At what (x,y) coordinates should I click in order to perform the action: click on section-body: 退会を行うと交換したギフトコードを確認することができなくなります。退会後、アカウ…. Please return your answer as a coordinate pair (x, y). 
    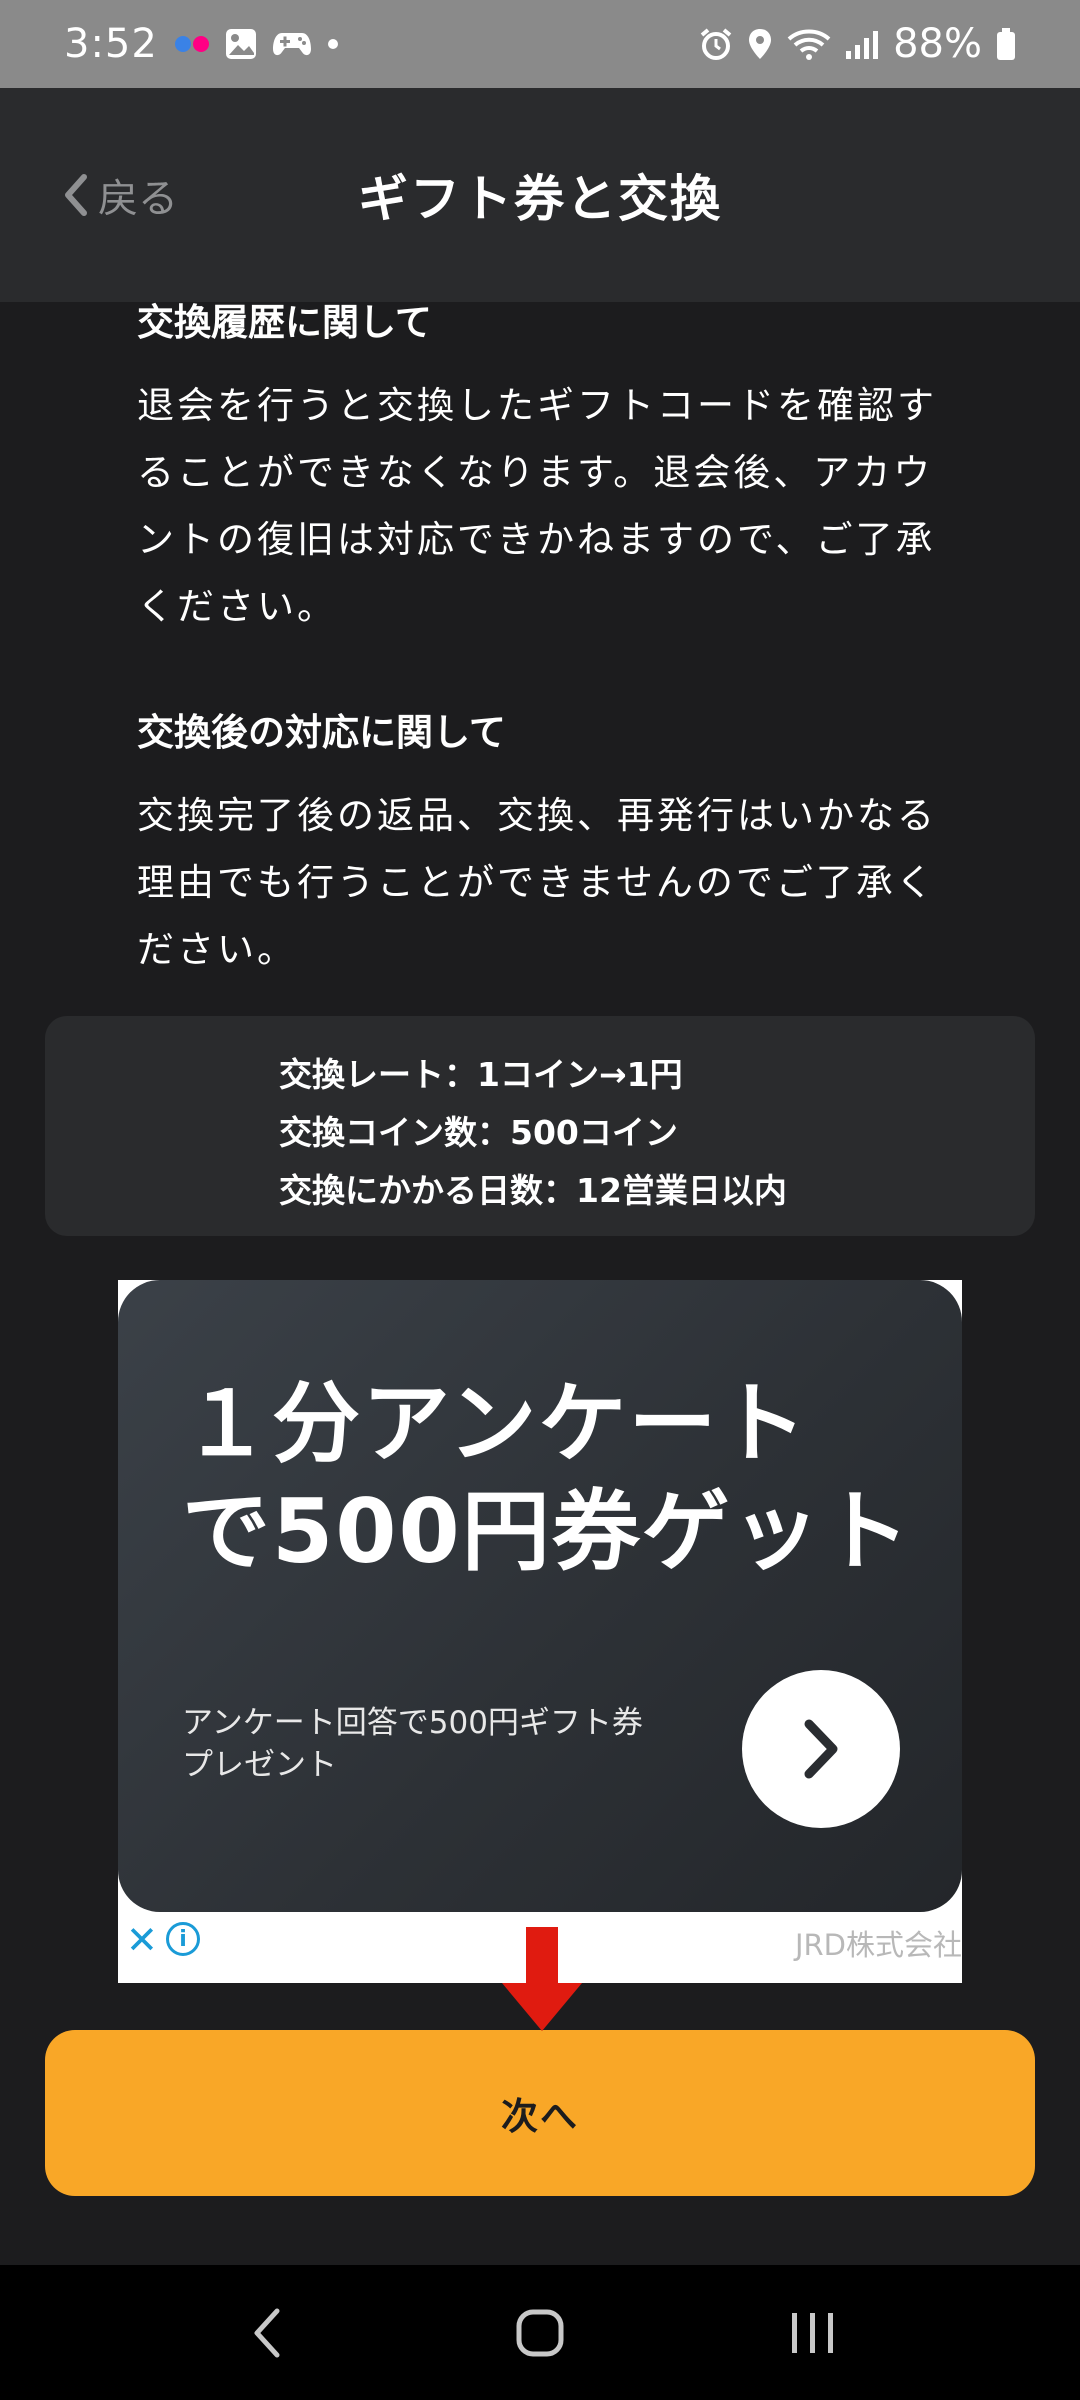
    Looking at the image, I should click on (537, 506).